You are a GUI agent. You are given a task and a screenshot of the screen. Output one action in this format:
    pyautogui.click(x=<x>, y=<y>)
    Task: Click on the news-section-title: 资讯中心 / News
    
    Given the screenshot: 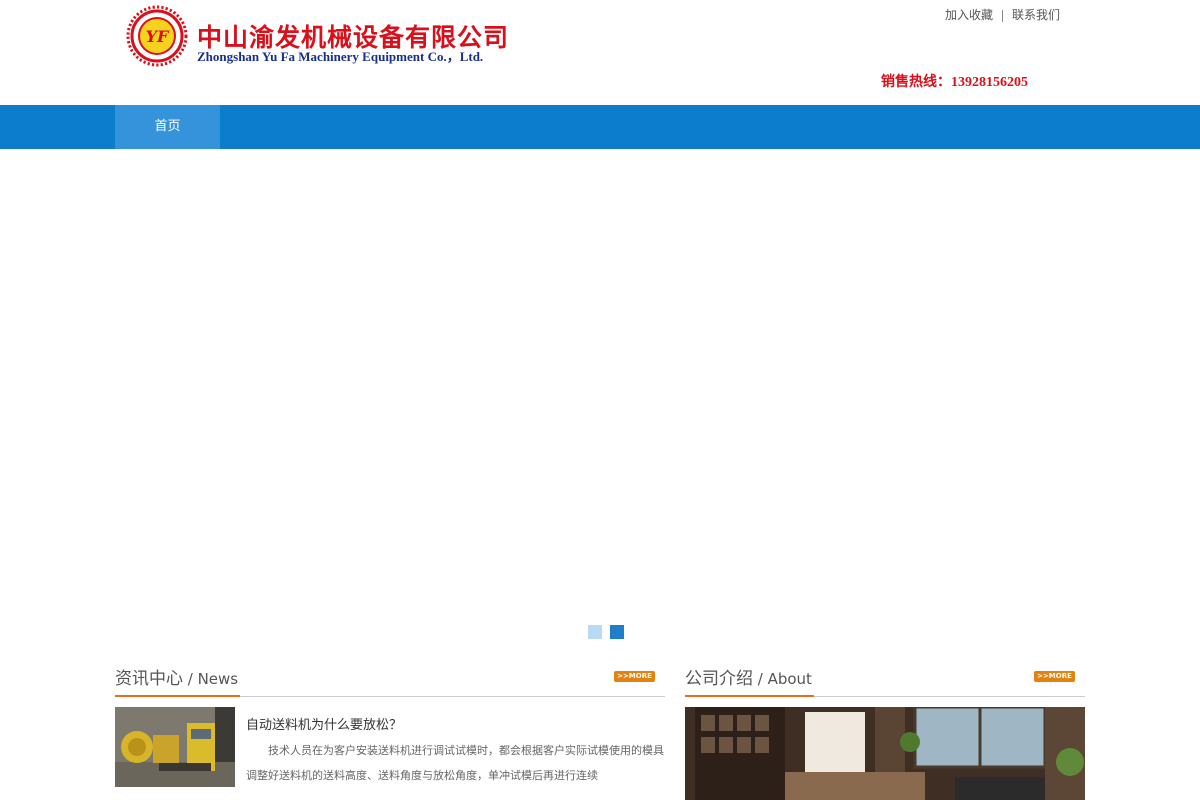 What is the action you would take?
    pyautogui.click(x=178, y=680)
    